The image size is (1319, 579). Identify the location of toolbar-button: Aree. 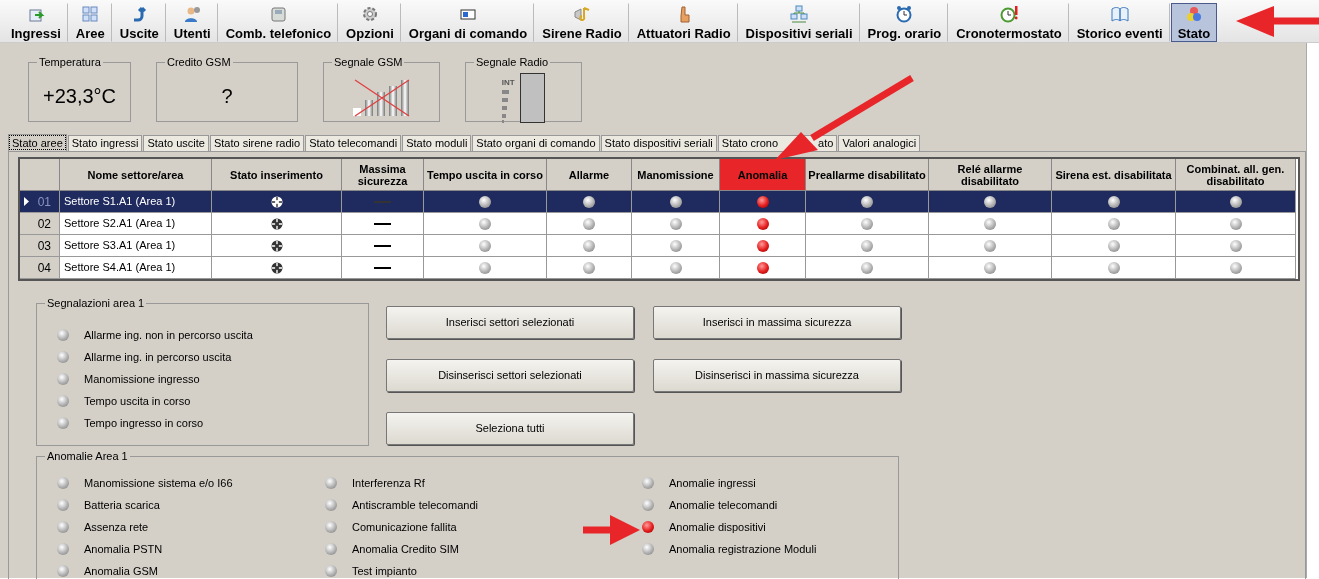
(90, 22).